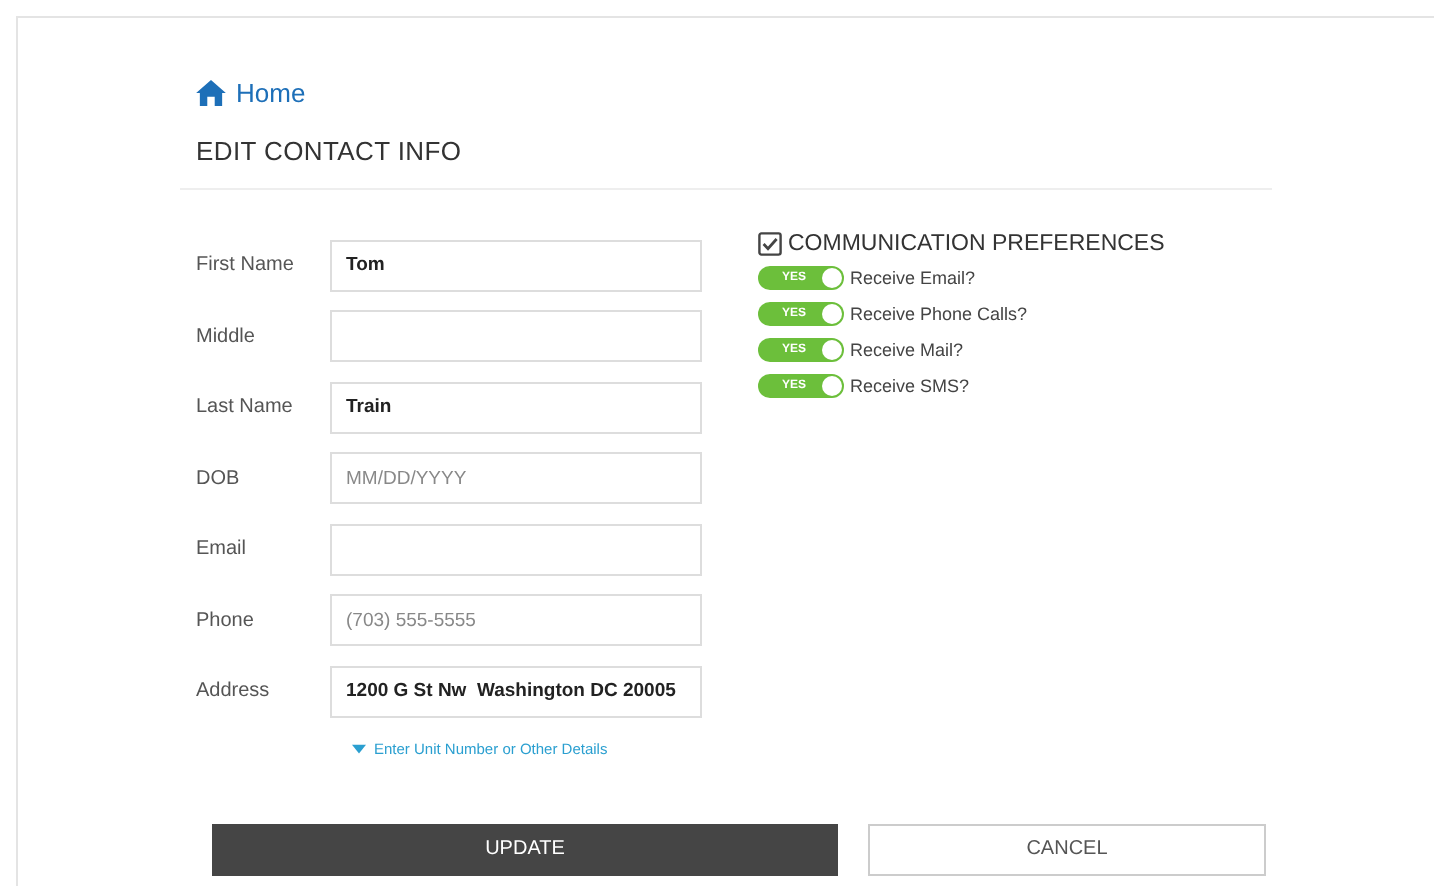  I want to click on field-label: Email, so click(222, 549).